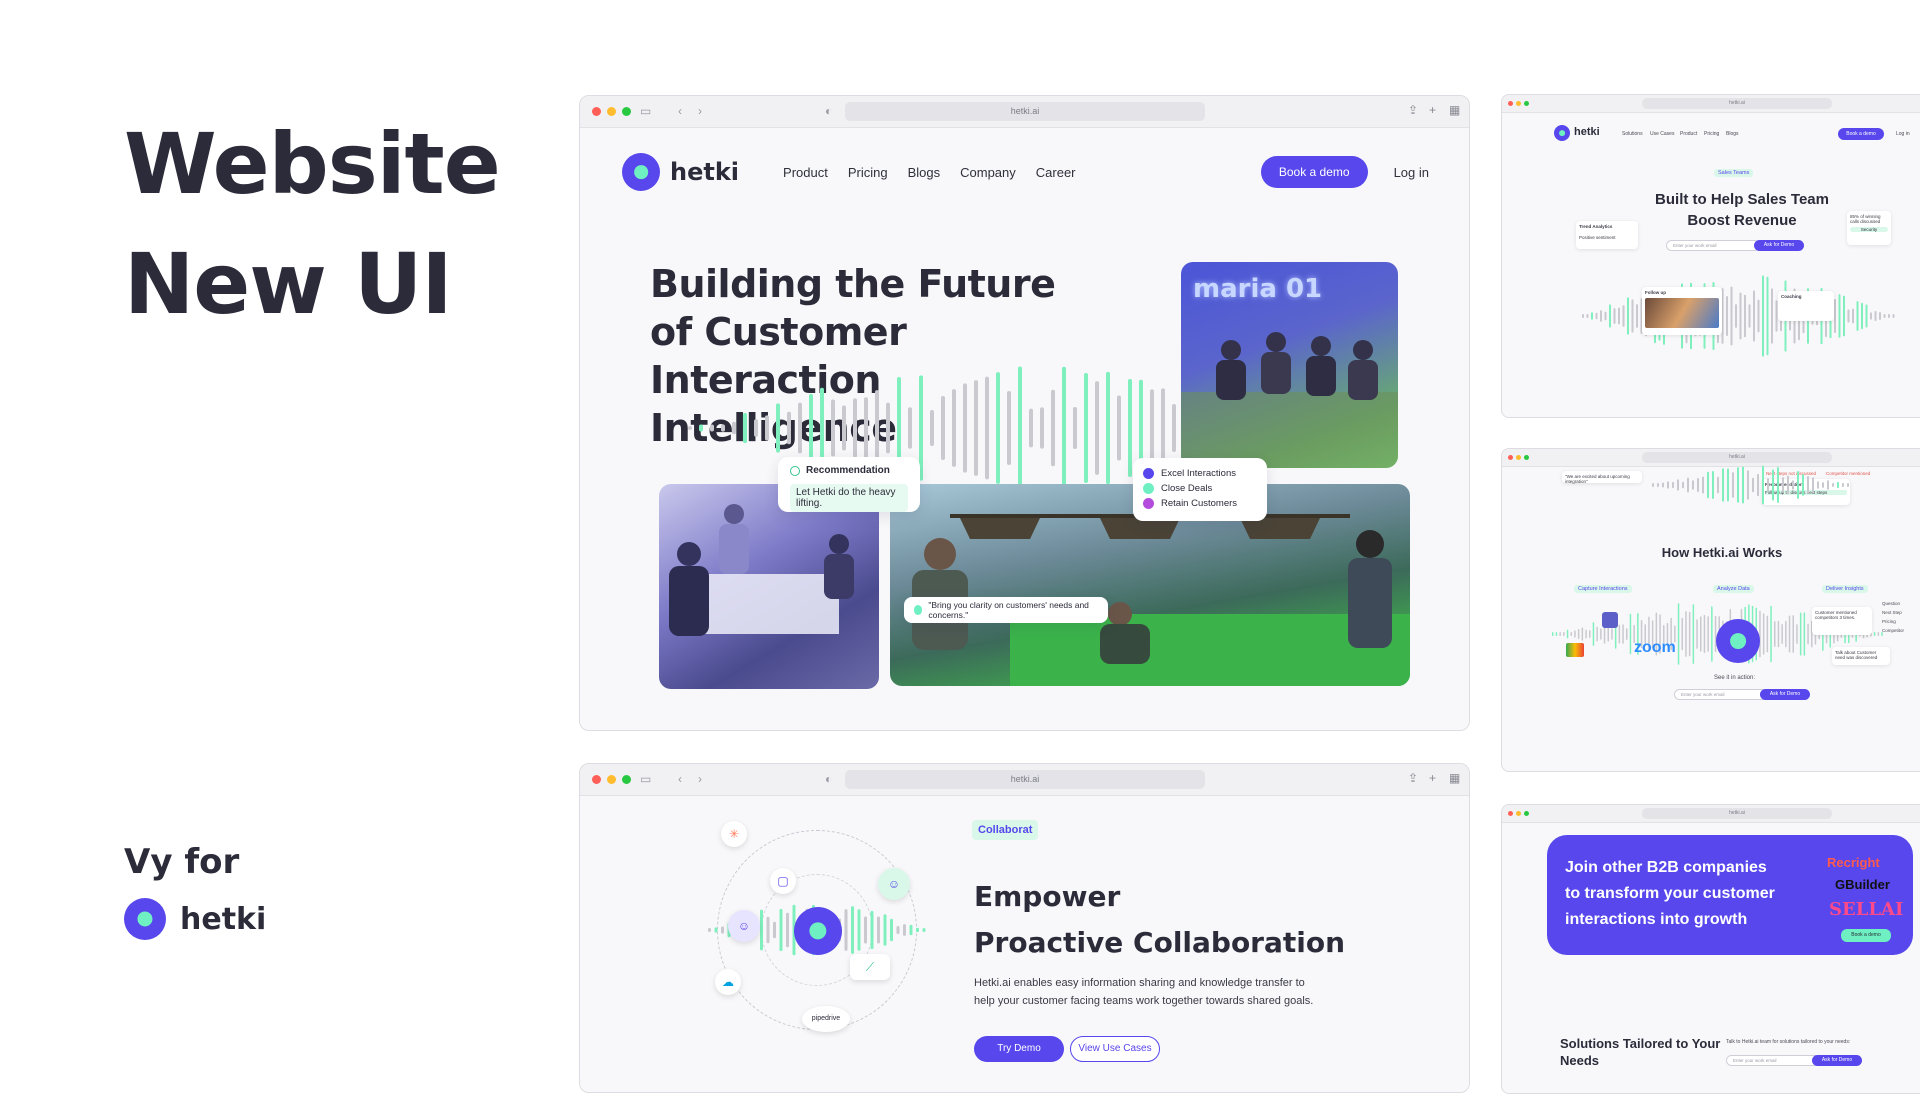  Describe the element at coordinates (1575, 650) in the screenshot. I see `google-meet-icon` at that location.